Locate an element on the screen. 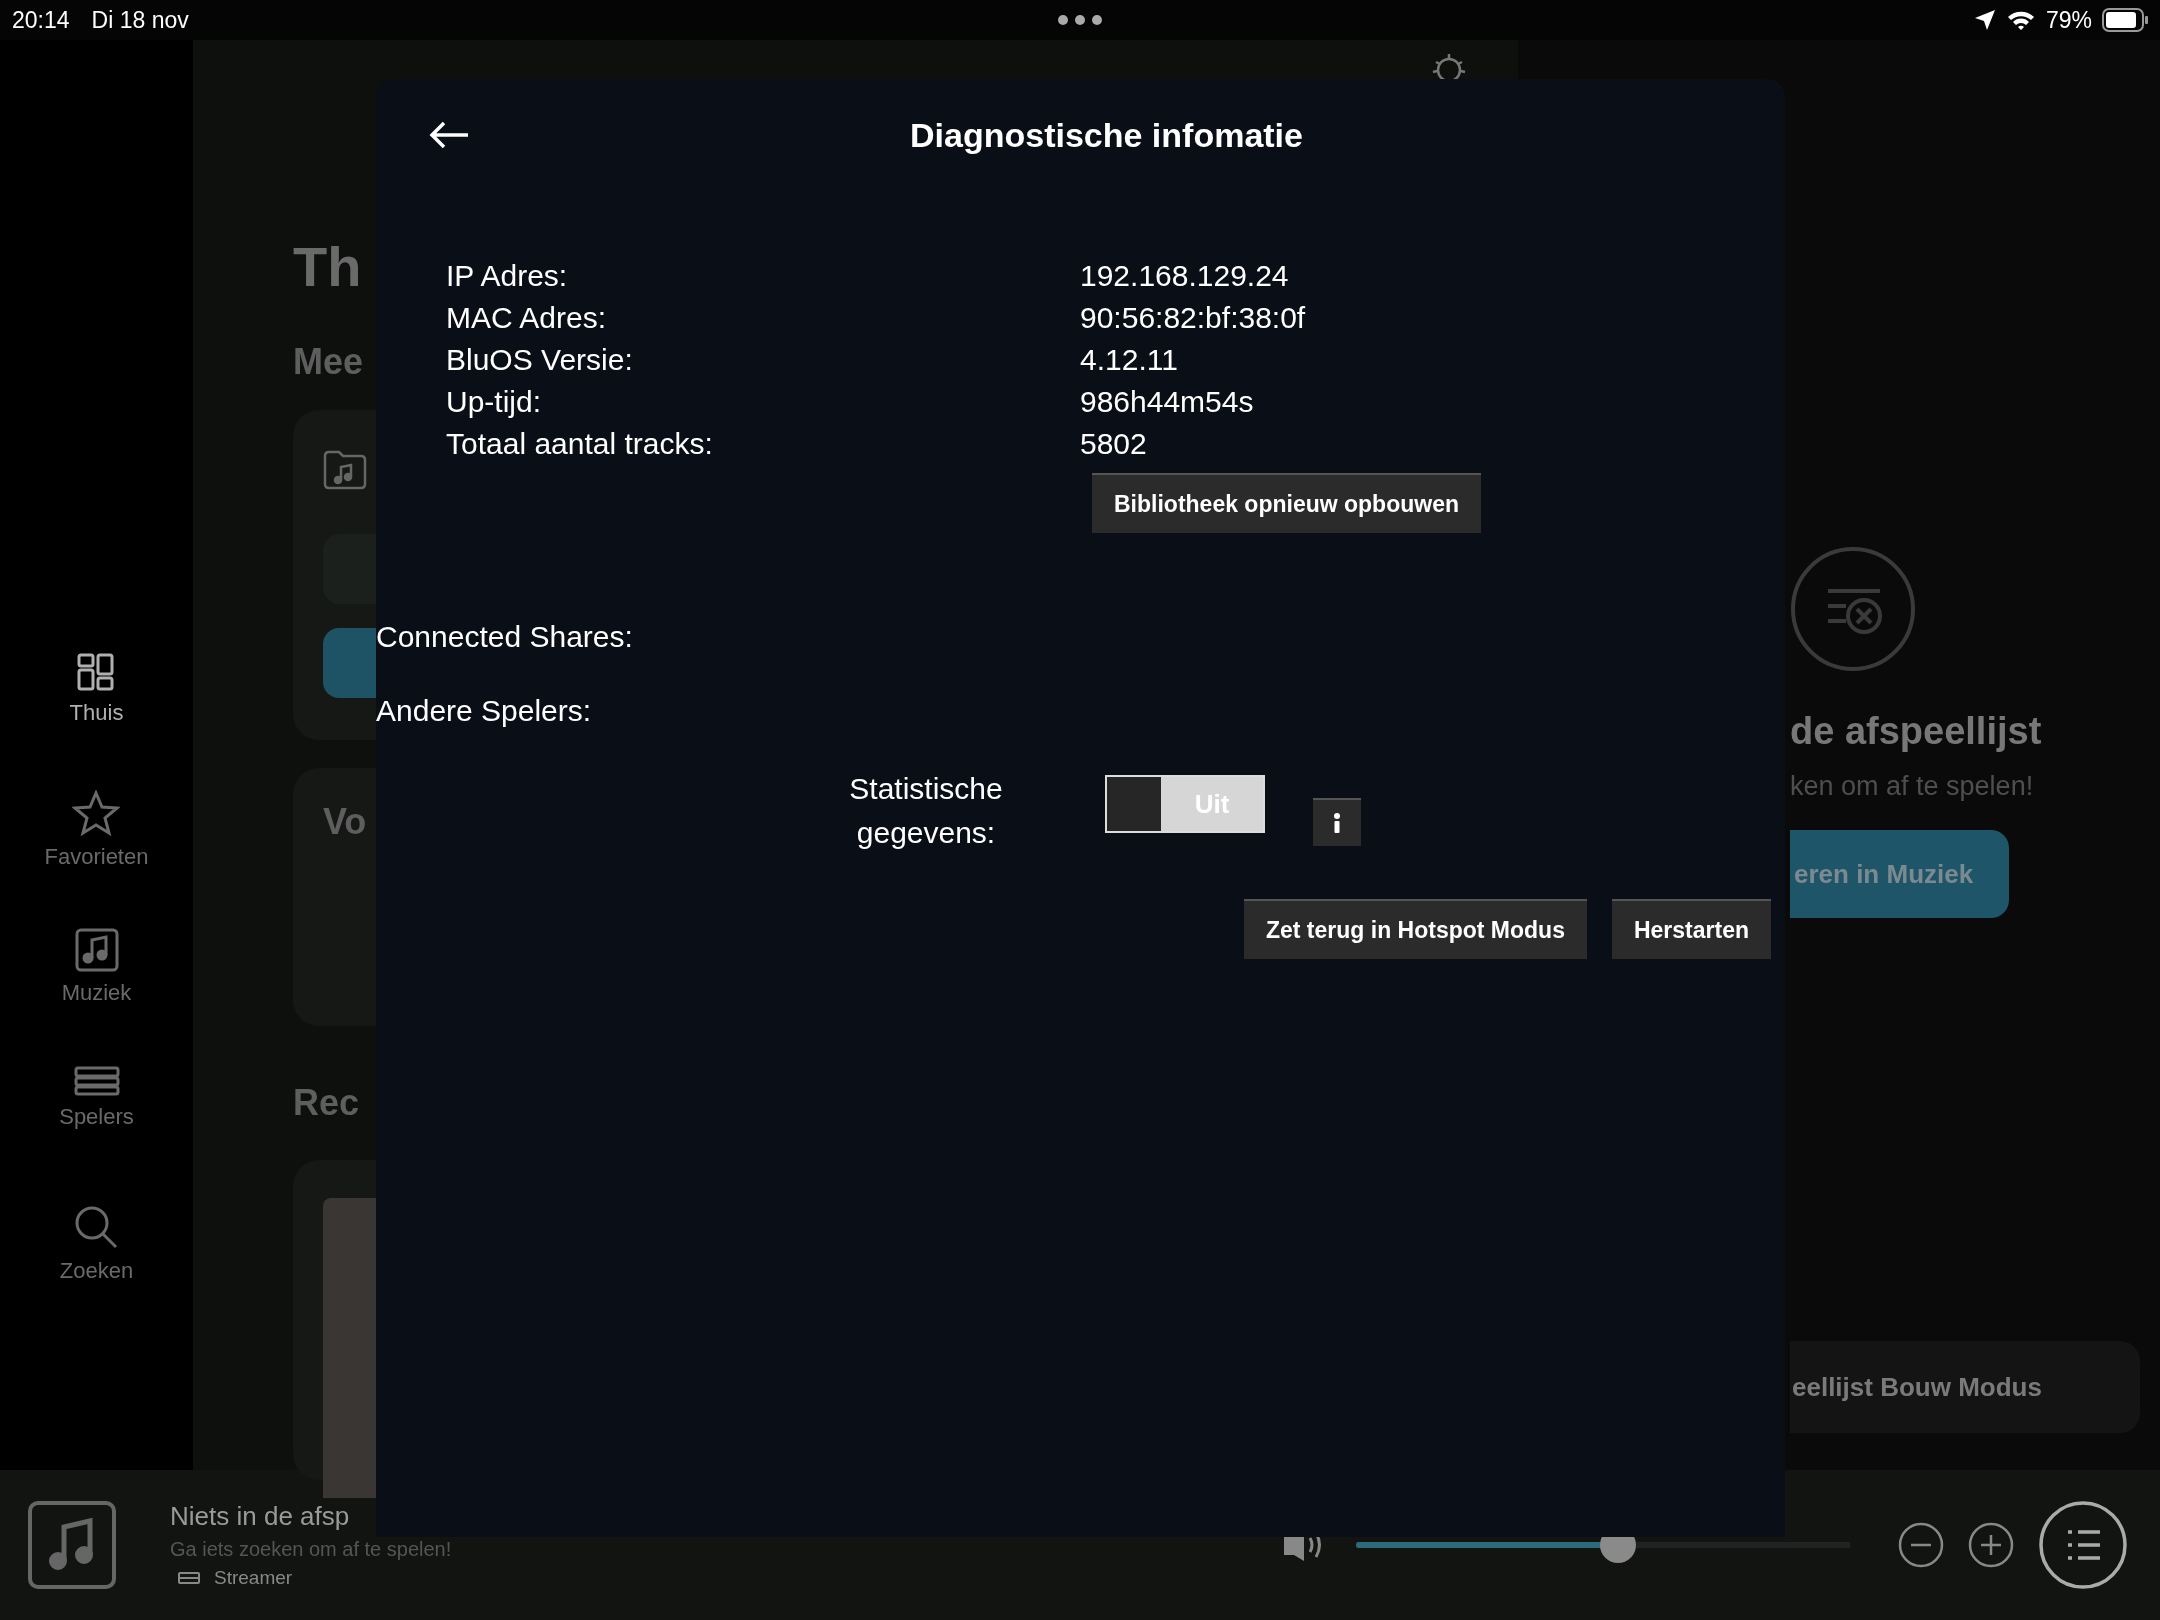 This screenshot has height=1620, width=2160. info-value: 90:56:82:bf:38:0f is located at coordinates (1193, 318).